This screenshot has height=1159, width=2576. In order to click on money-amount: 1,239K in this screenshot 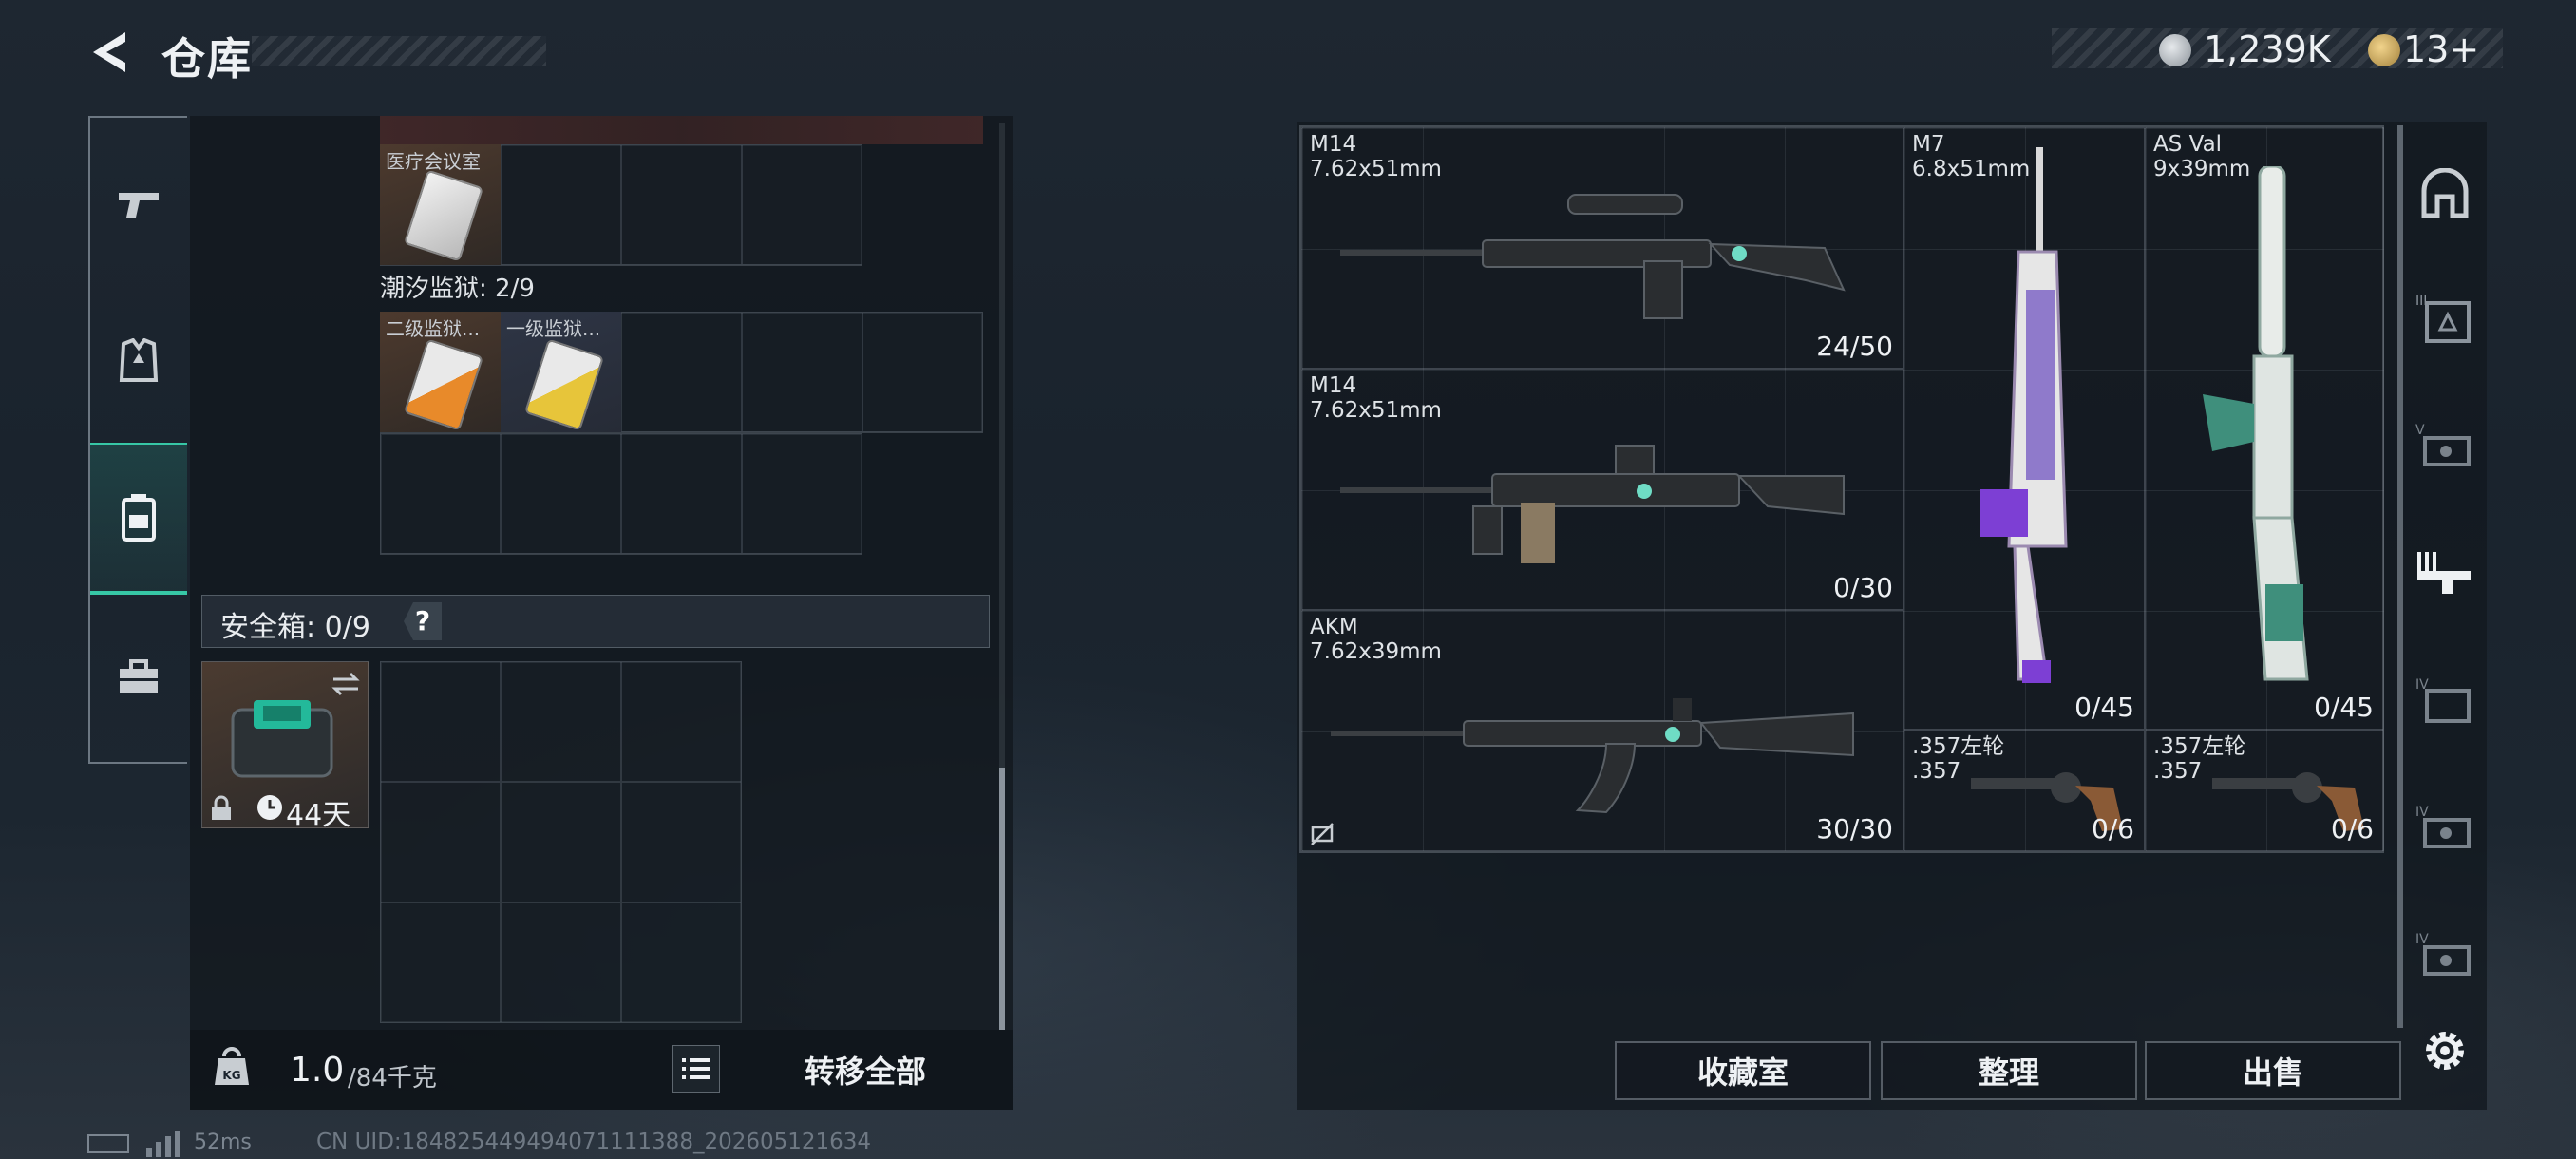, I will do `click(2267, 49)`.